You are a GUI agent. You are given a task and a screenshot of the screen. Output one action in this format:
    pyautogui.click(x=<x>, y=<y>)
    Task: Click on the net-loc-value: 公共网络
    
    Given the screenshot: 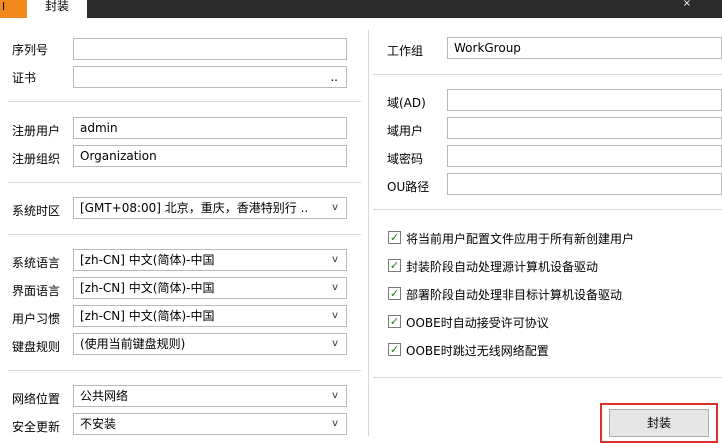 What is the action you would take?
    pyautogui.click(x=104, y=396)
    